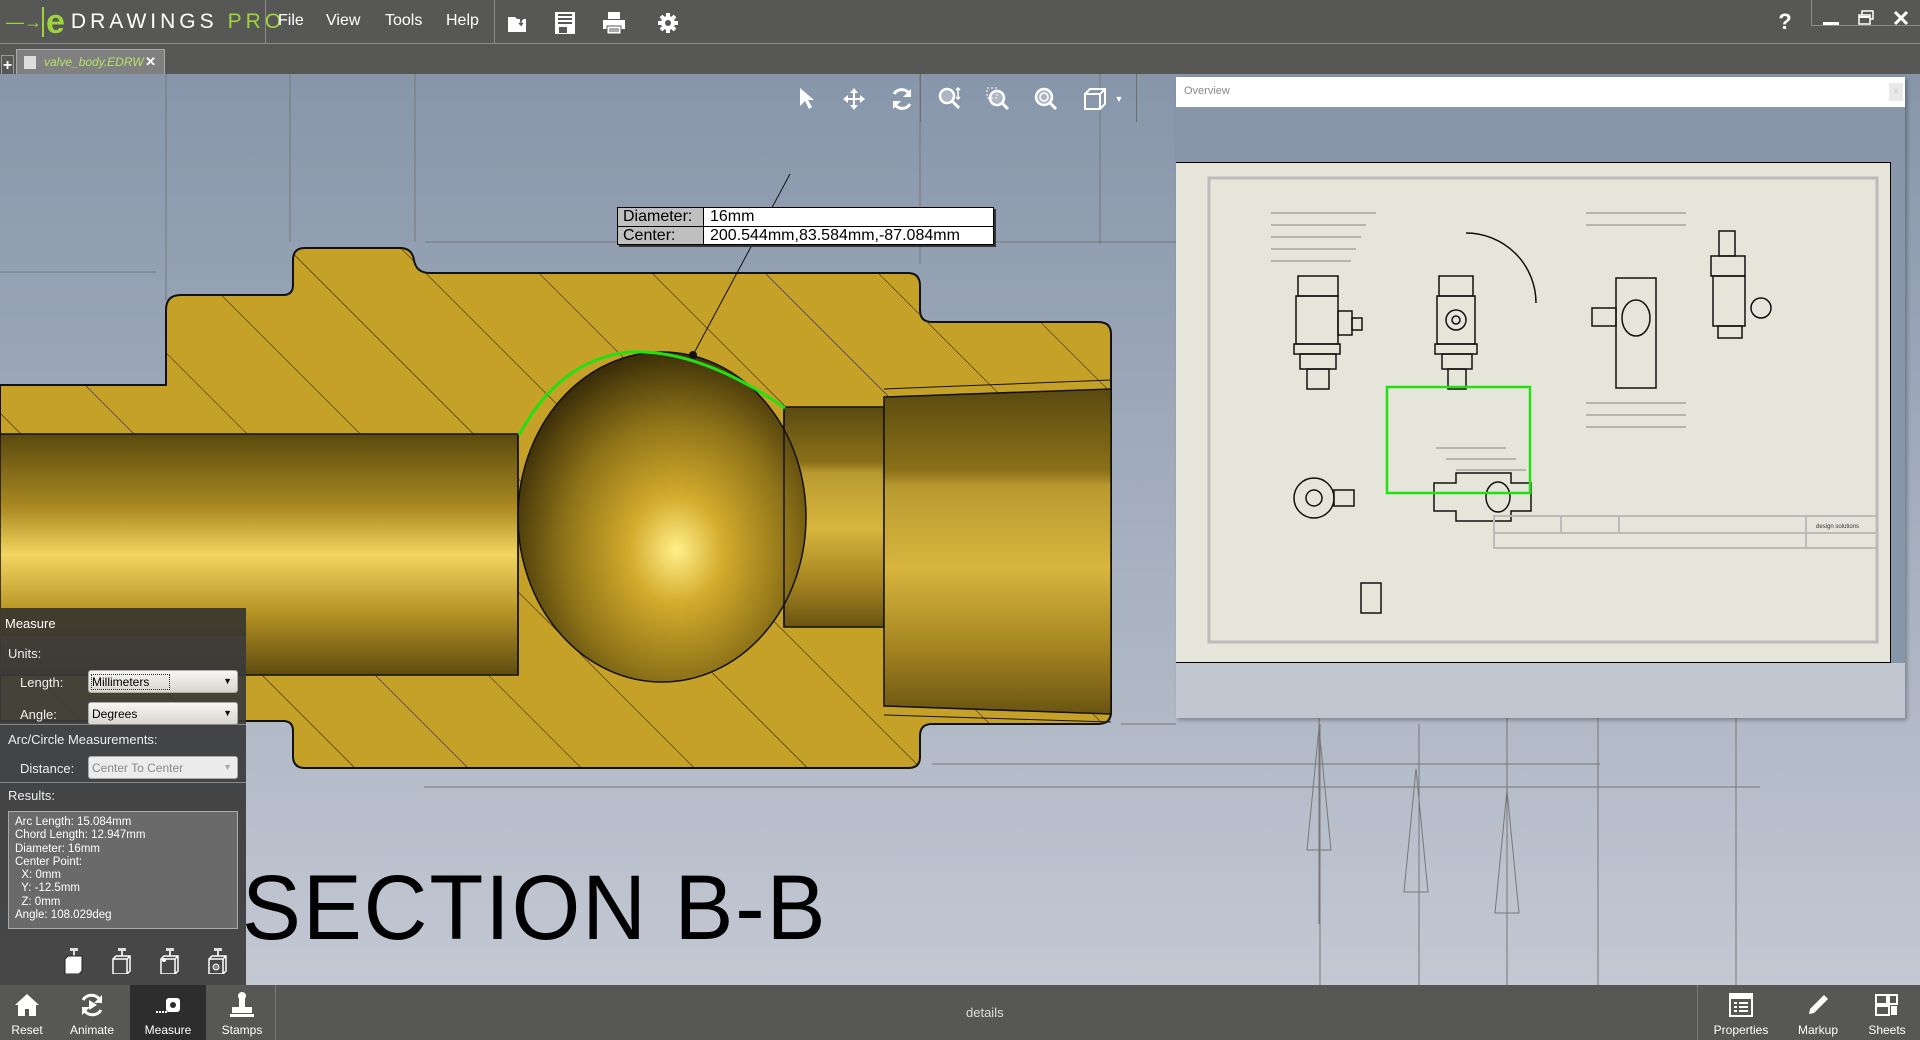 The width and height of the screenshot is (1920, 1040). What do you see at coordinates (1741, 284) in the screenshot?
I see `isometric-view` at bounding box center [1741, 284].